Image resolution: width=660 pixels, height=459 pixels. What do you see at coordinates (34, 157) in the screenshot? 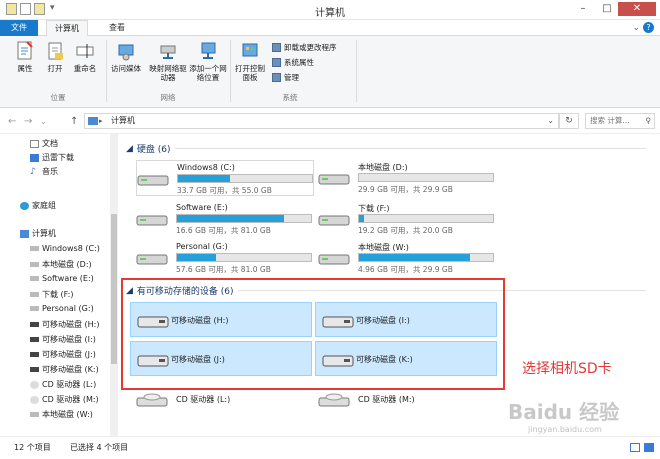
I see `download-icon` at bounding box center [34, 157].